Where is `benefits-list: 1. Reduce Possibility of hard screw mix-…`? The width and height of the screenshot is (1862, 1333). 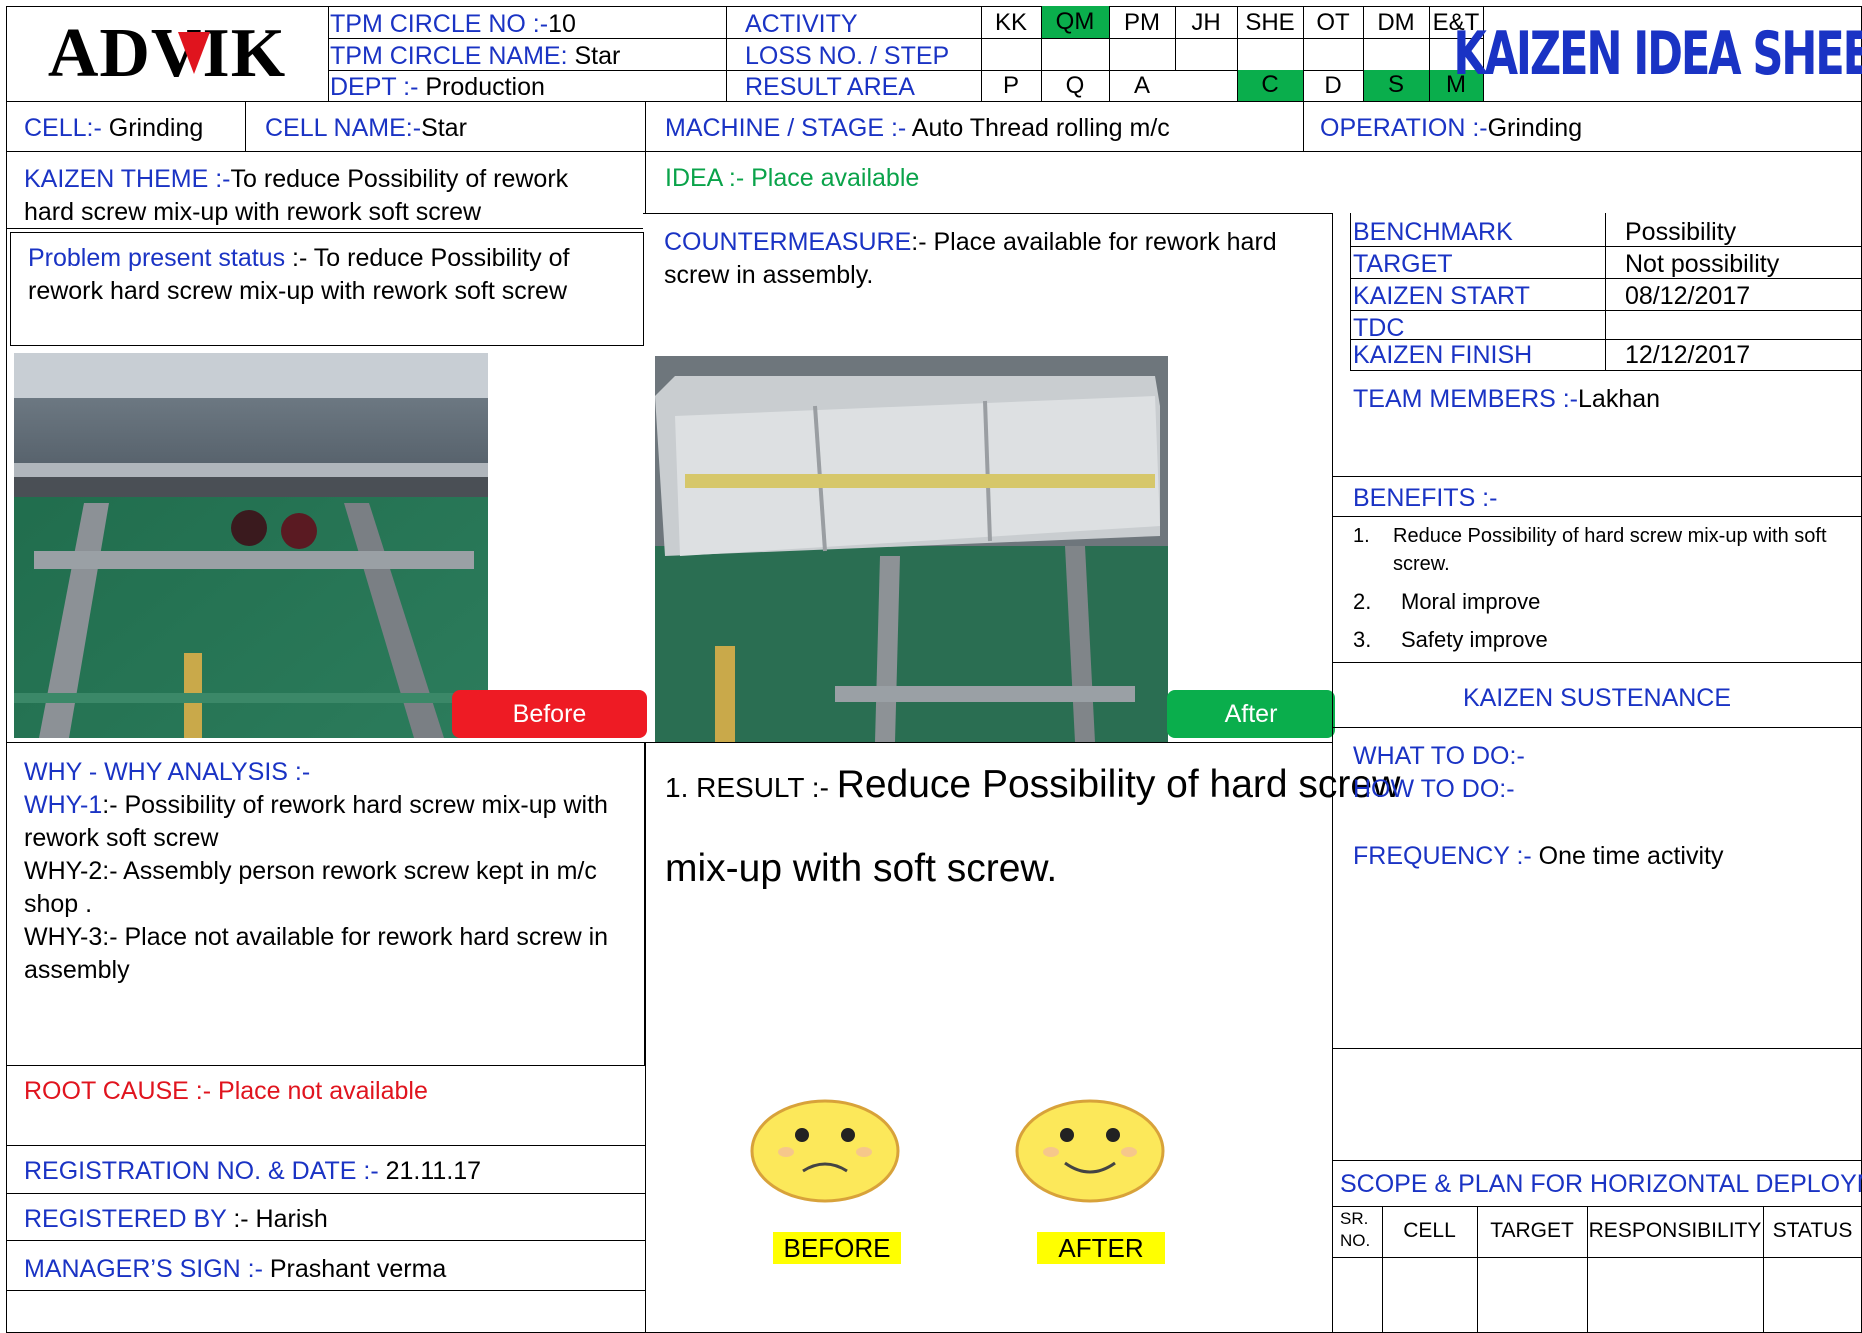
benefits-list: 1. Reduce Possibility of hard screw mix-… is located at coordinates (1603, 588).